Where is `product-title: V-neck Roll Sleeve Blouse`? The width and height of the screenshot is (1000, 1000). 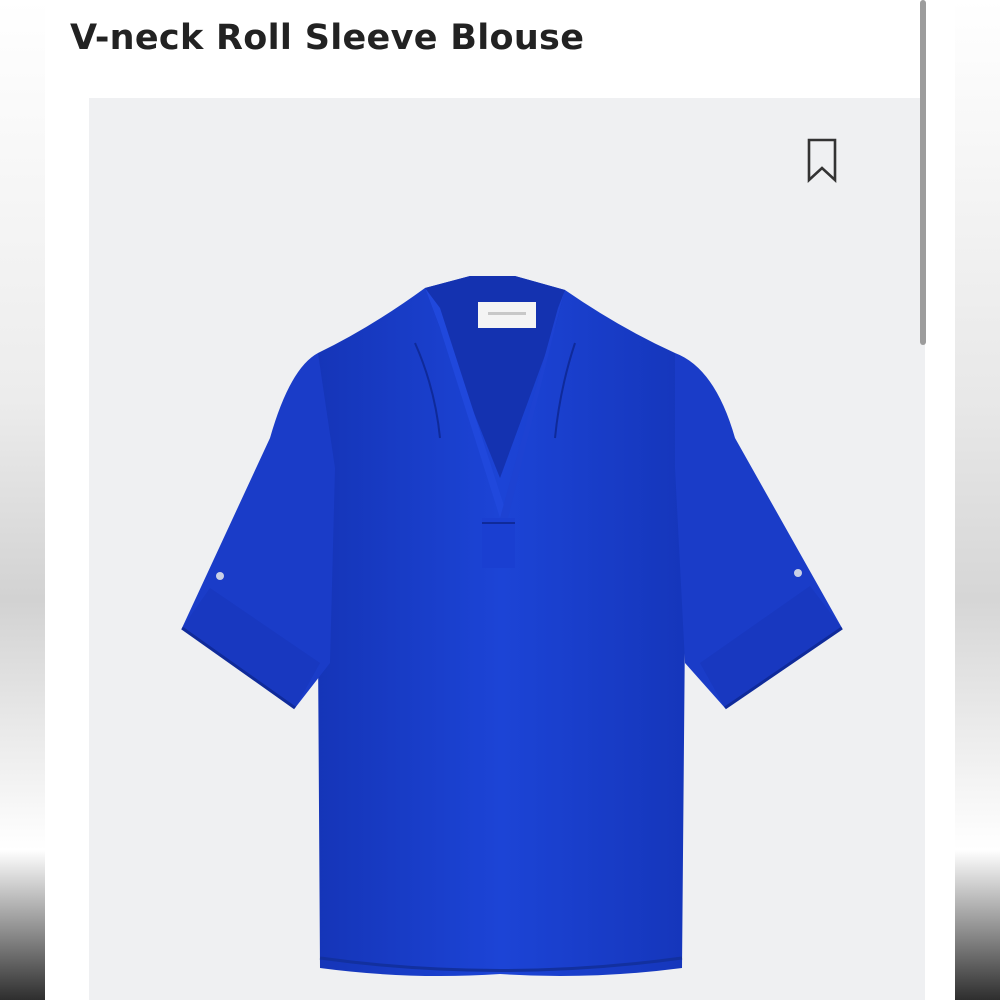
product-title: V-neck Roll Sleeve Blouse is located at coordinates (327, 38).